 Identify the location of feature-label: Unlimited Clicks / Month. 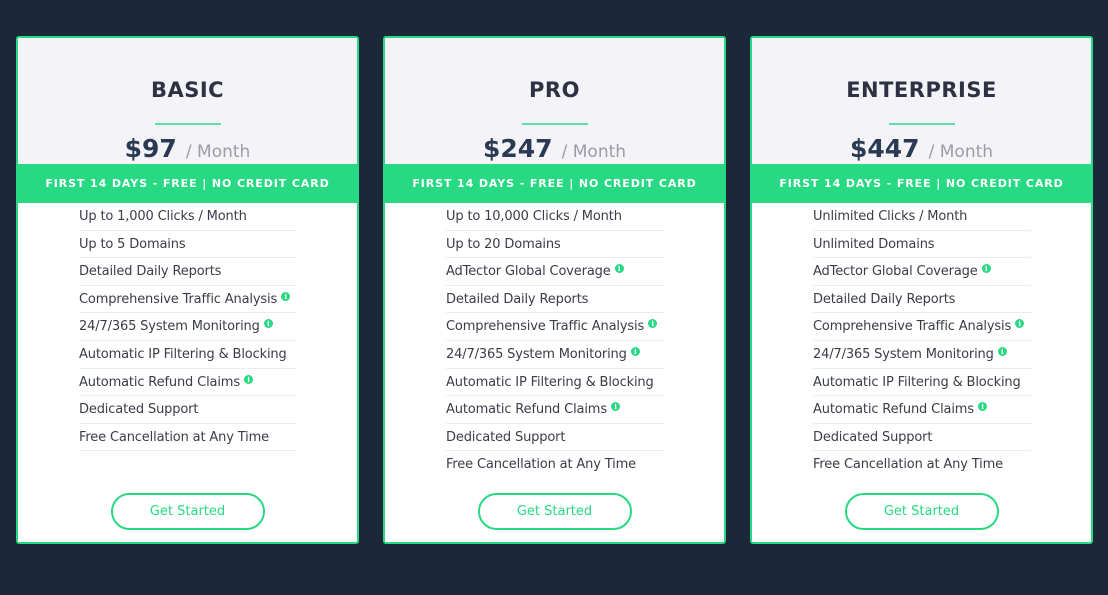
(890, 216).